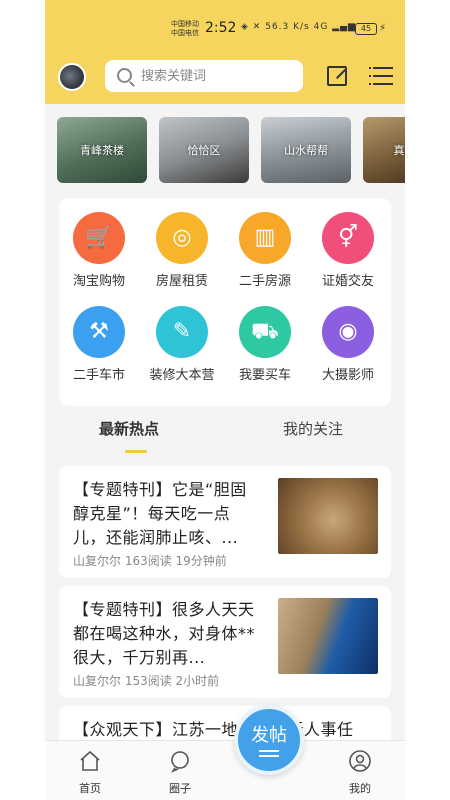 Image resolution: width=450 pixels, height=800 pixels. What do you see at coordinates (179, 762) in the screenshot?
I see `chat-icon` at bounding box center [179, 762].